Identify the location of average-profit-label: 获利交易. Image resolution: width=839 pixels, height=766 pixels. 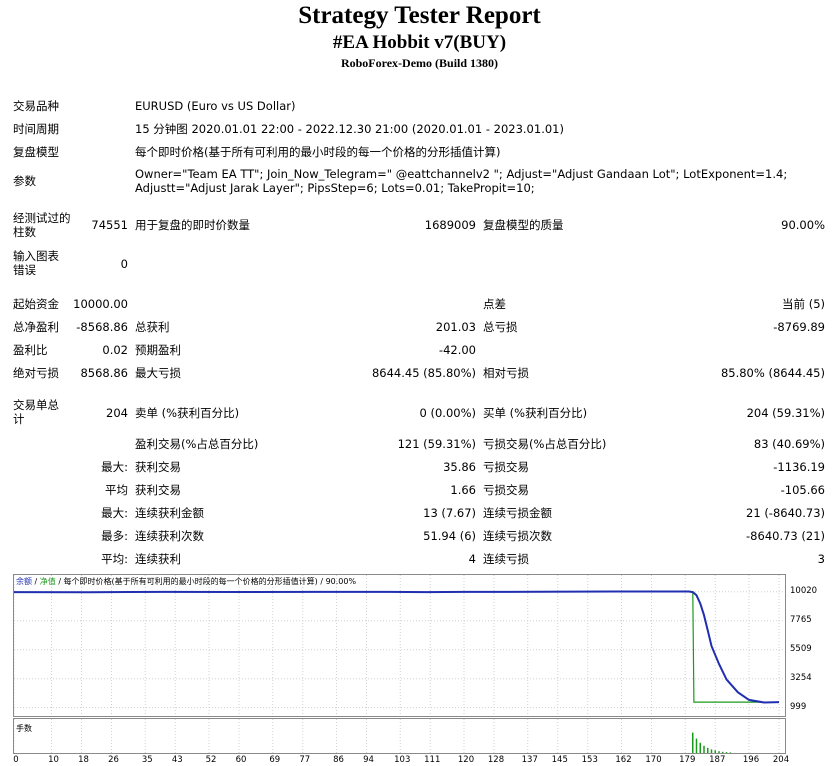
(158, 490).